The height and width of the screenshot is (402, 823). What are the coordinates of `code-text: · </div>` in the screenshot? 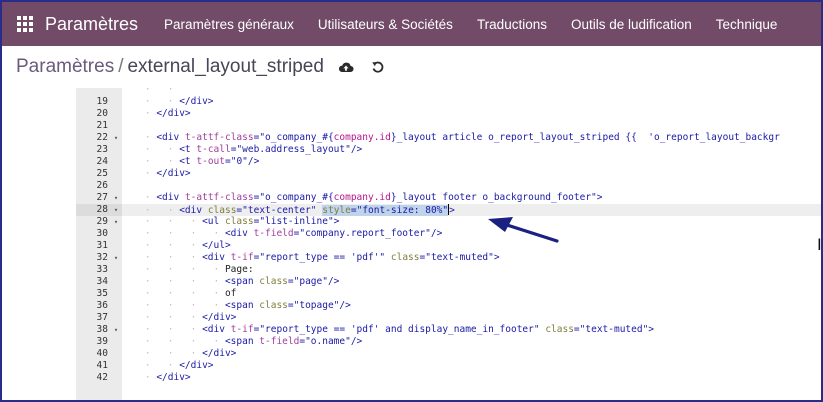 It's located at (156, 114).